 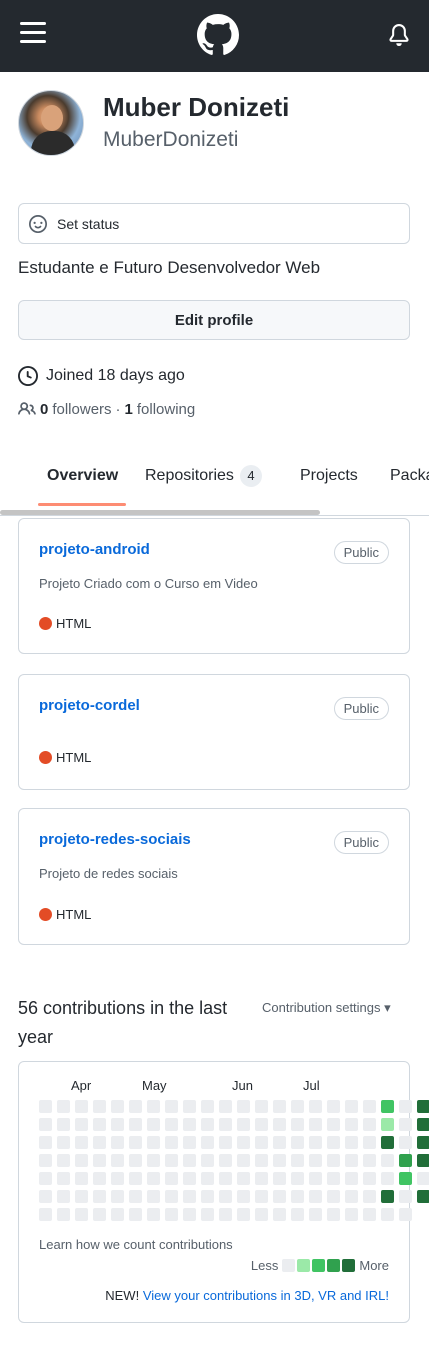 I want to click on followers-link: 0 followers, so click(x=76, y=409).